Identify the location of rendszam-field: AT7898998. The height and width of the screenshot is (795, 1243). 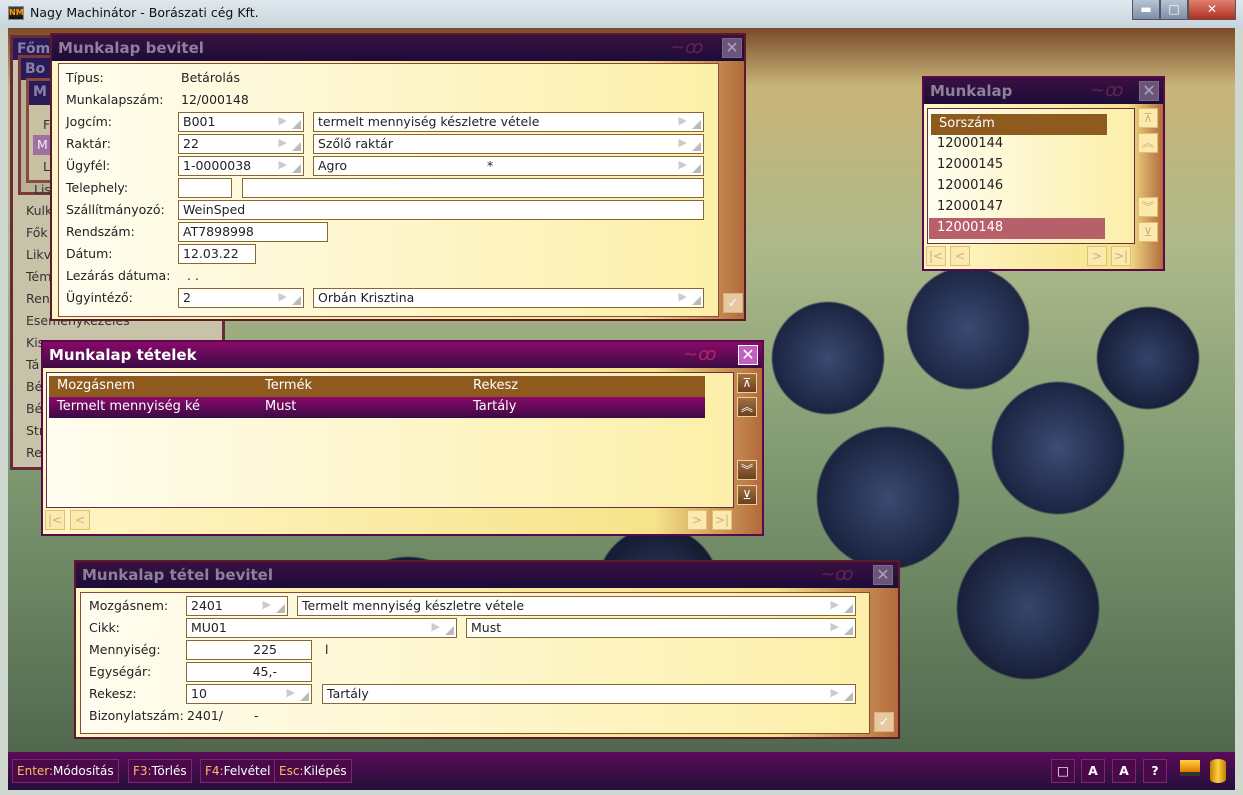
(253, 232).